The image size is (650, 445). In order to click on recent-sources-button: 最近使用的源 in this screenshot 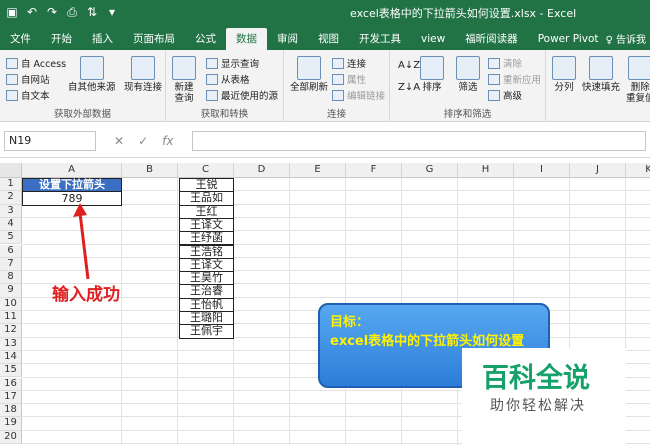, I will do `click(242, 95)`.